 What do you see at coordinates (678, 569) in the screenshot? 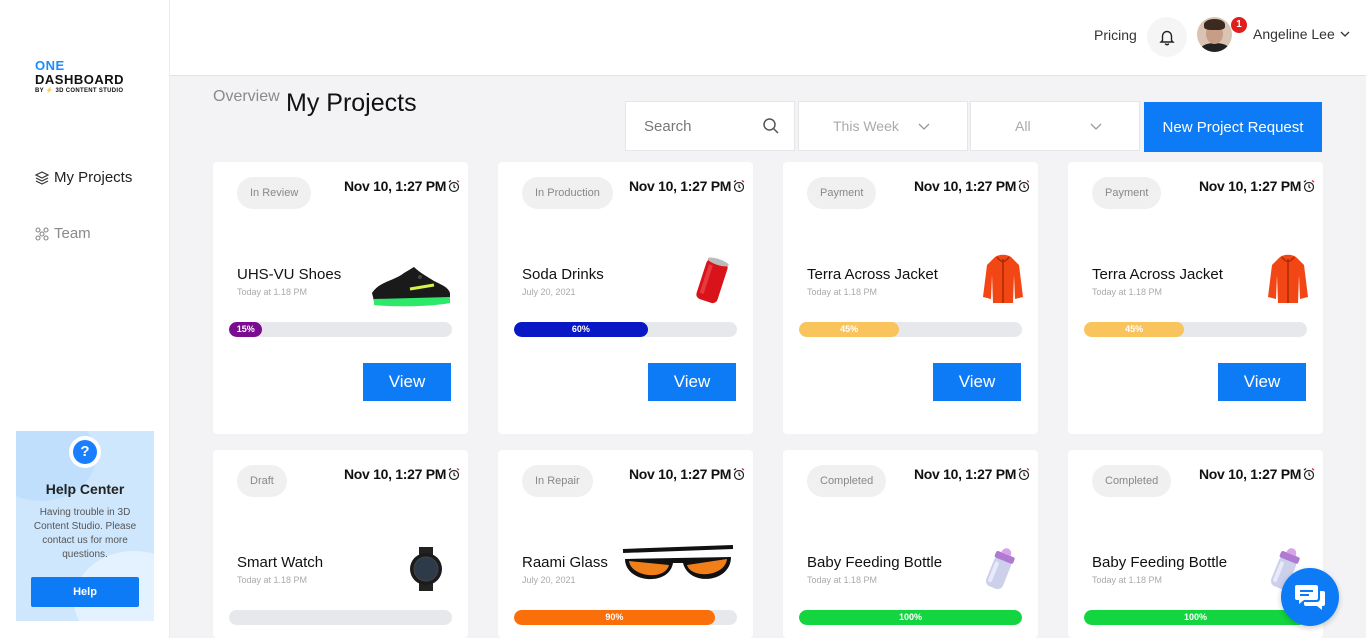
I see `sunglasses-image` at bounding box center [678, 569].